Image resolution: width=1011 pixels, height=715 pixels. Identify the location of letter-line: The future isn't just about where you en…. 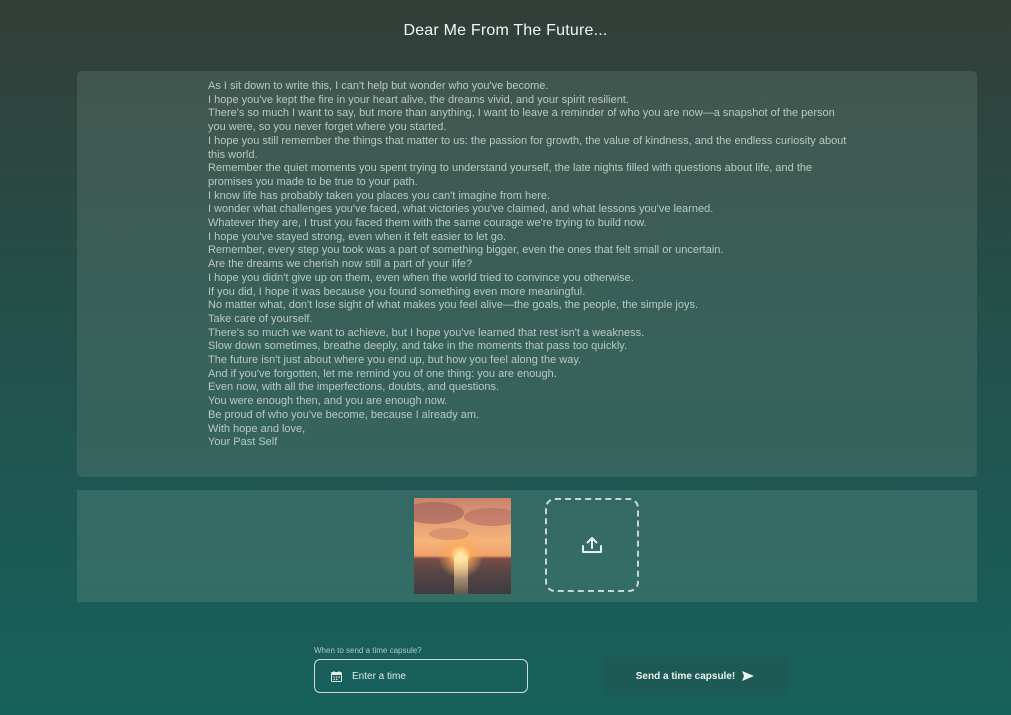
(395, 360).